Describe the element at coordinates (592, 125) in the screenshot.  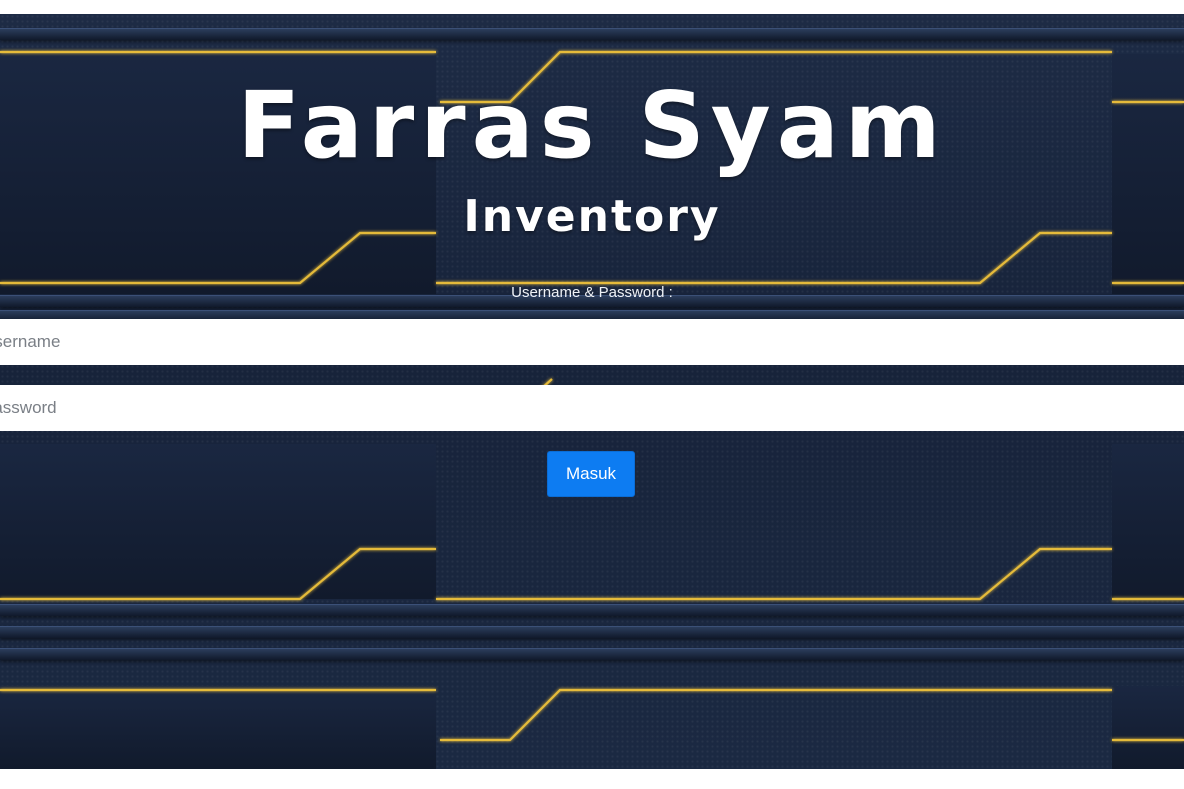
I see `app-title: Farras Syam` at that location.